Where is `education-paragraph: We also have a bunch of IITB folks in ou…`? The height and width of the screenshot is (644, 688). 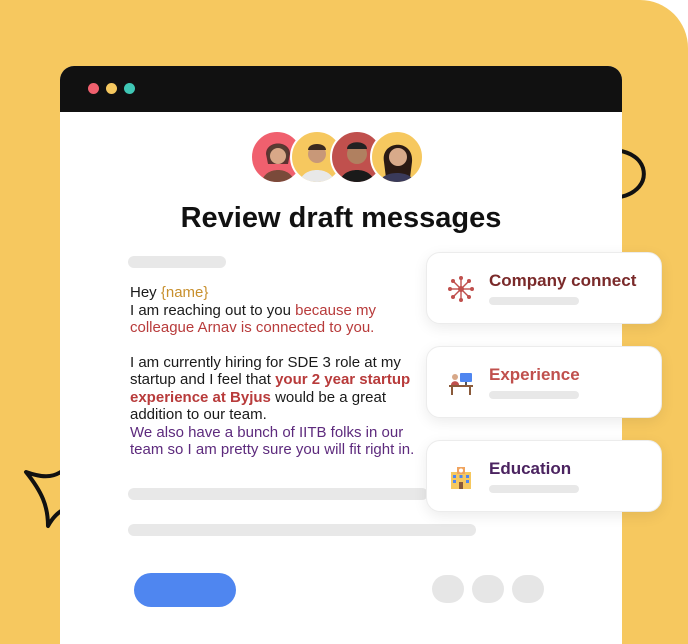 education-paragraph: We also have a bunch of IITB folks in ou… is located at coordinates (272, 441).